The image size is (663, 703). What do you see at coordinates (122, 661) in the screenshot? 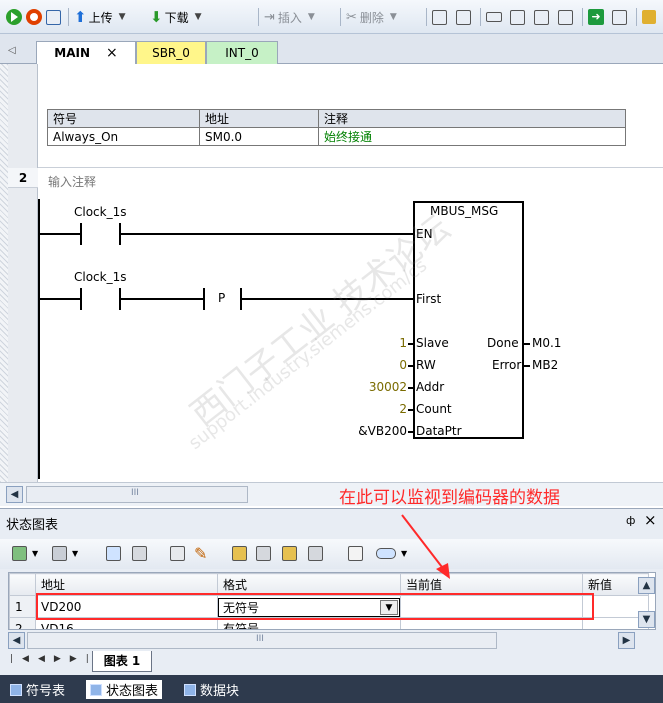
I see `sheet-tab-chart-1: 图表 1` at bounding box center [122, 661].